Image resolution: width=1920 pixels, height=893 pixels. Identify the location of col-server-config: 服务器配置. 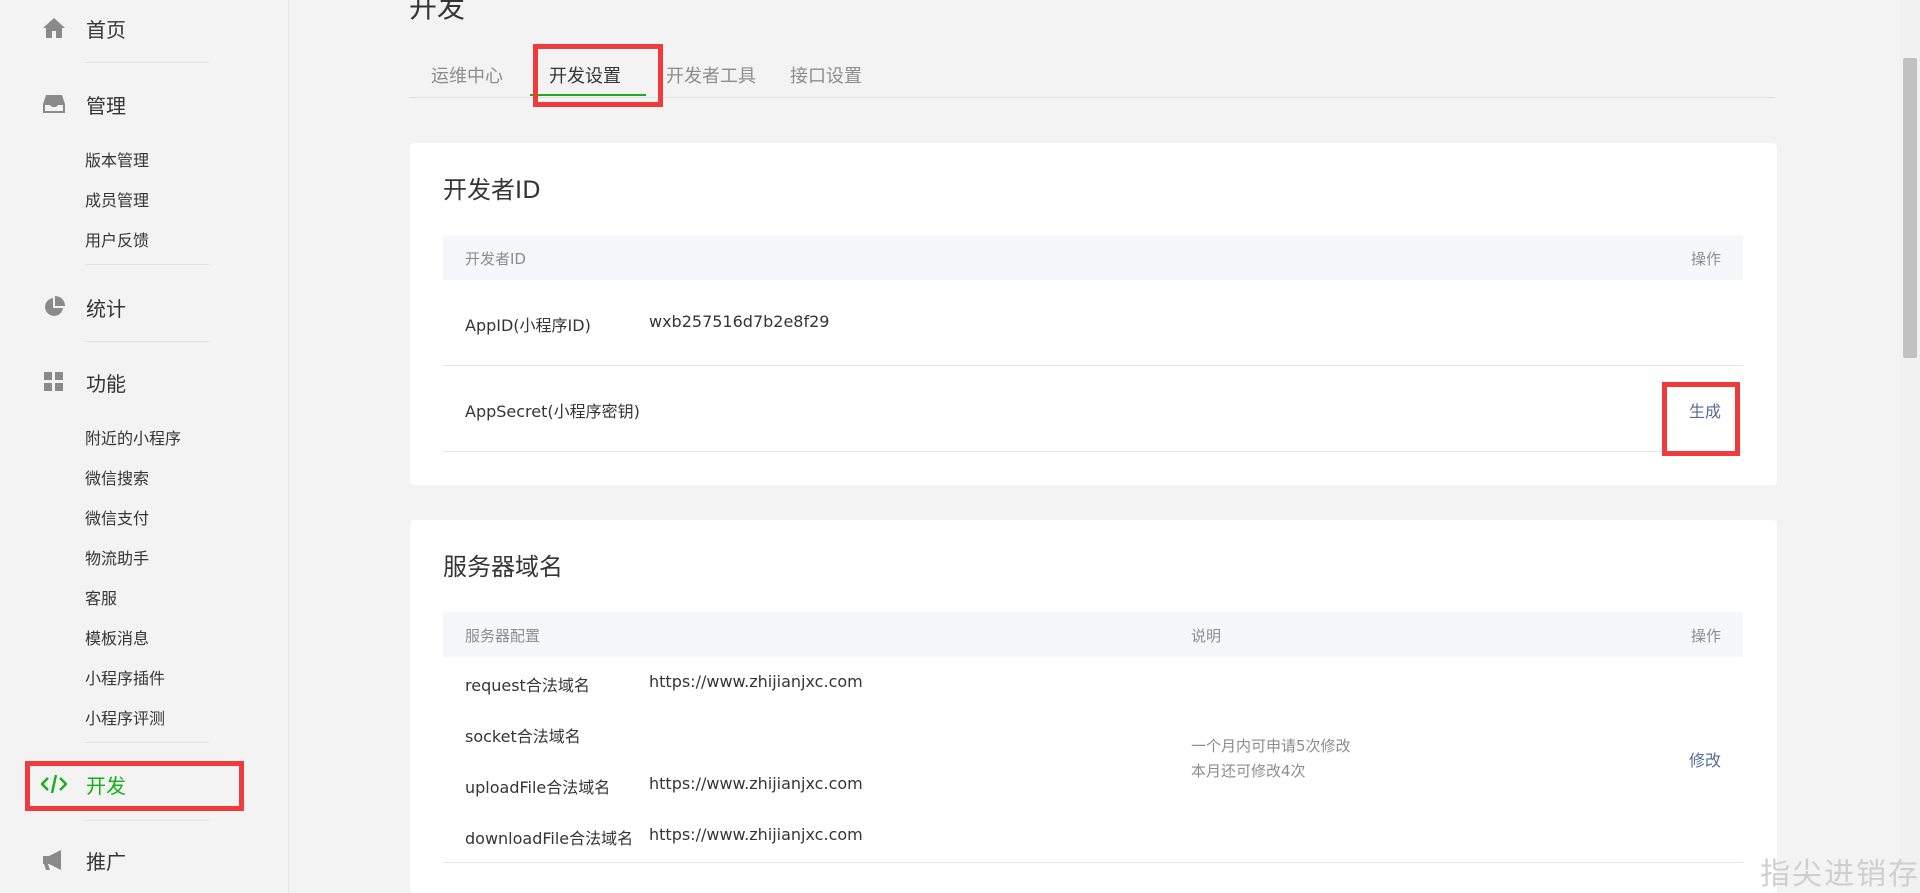
(503, 636).